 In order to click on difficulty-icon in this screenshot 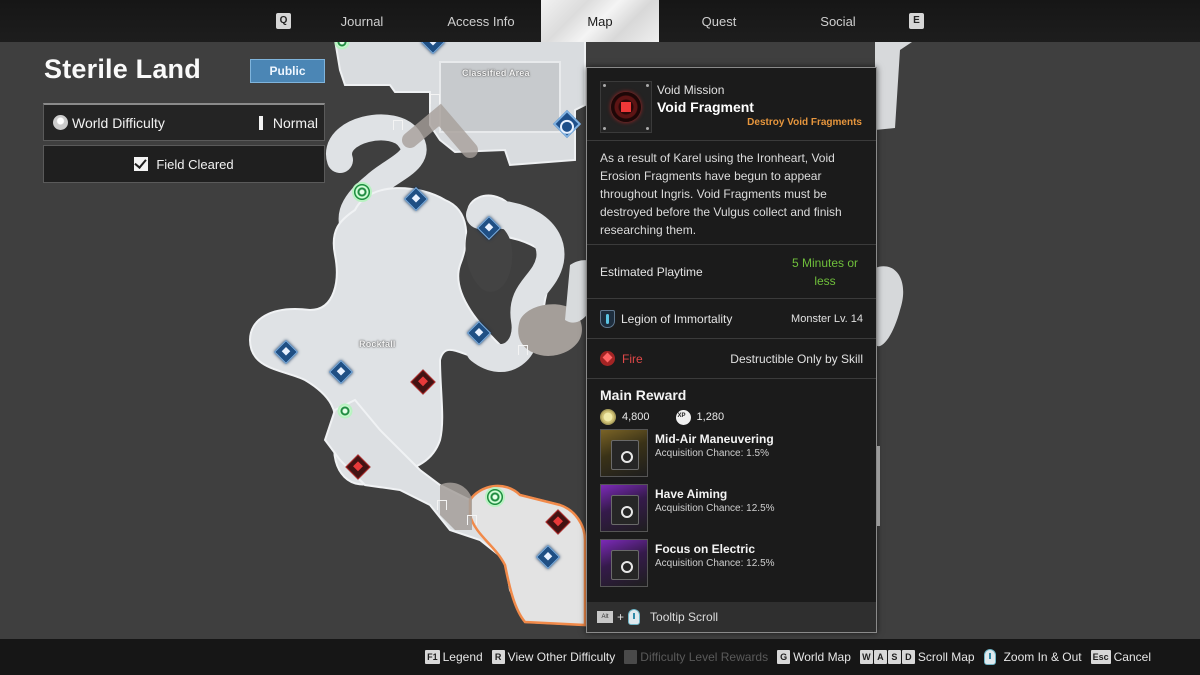, I will do `click(60, 122)`.